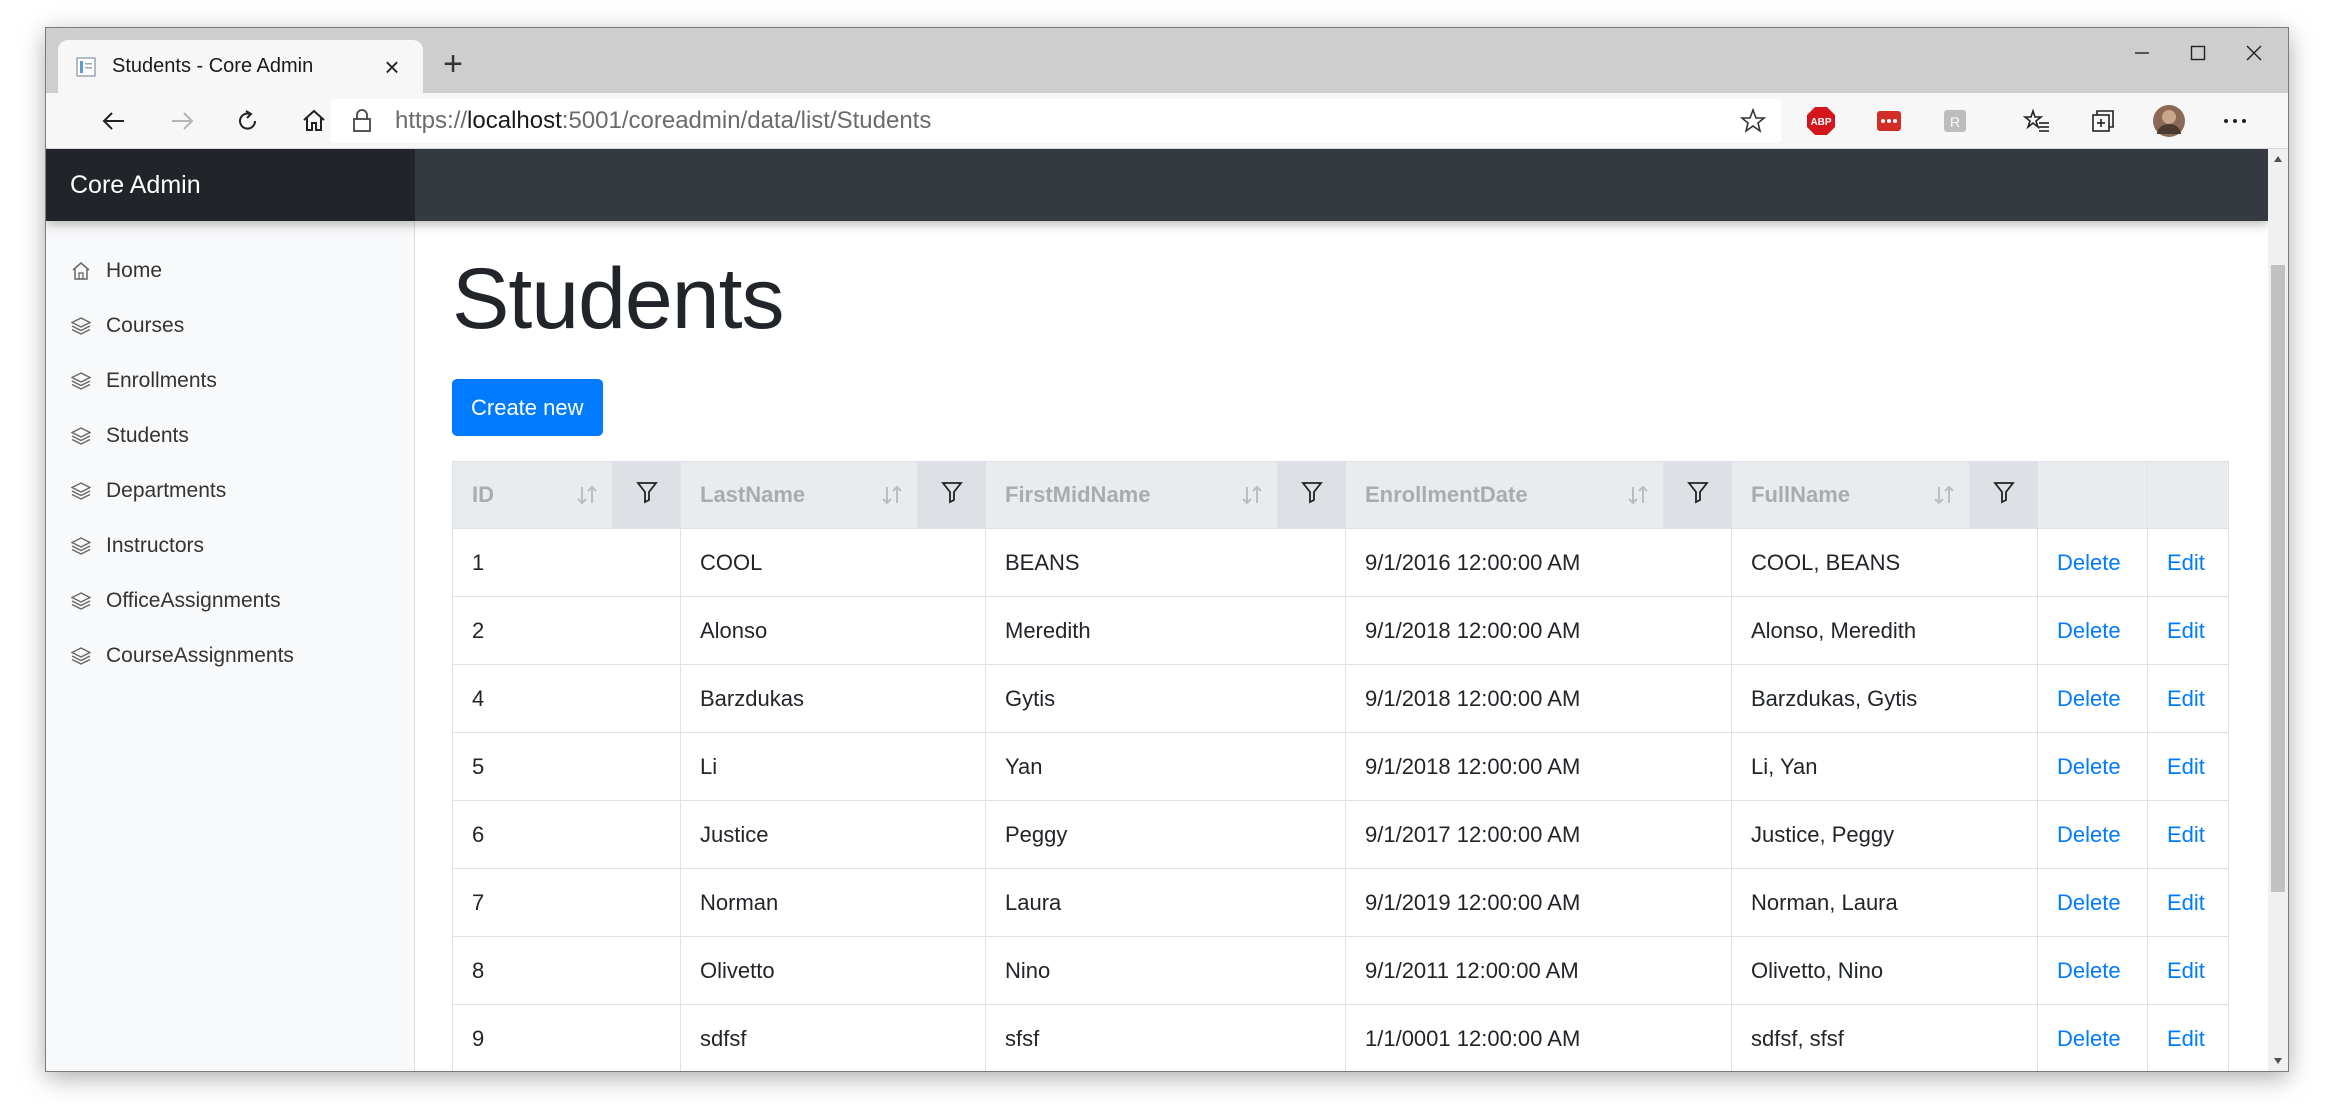 The image size is (2333, 1111). Describe the element at coordinates (532, 495) in the screenshot. I see `column-header-id: ID` at that location.